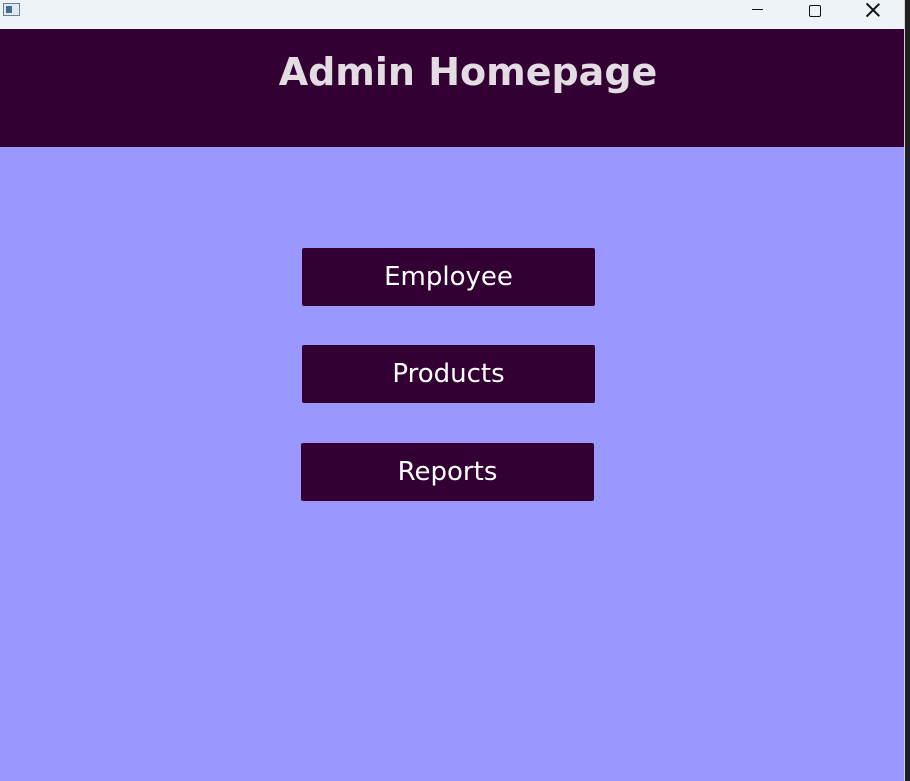 The image size is (910, 781). What do you see at coordinates (907, 390) in the screenshot?
I see `window-right-border` at bounding box center [907, 390].